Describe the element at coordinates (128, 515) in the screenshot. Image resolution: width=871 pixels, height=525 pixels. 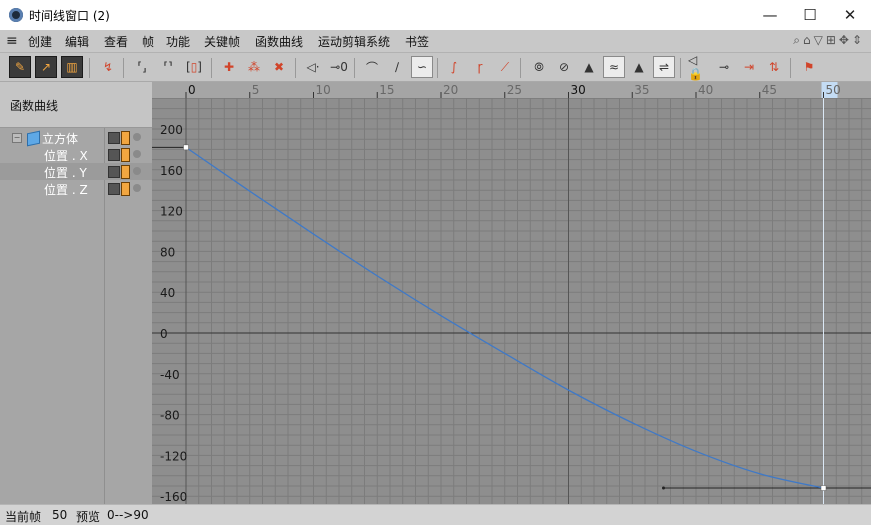
I see `preview-range: 0-->90` at that location.